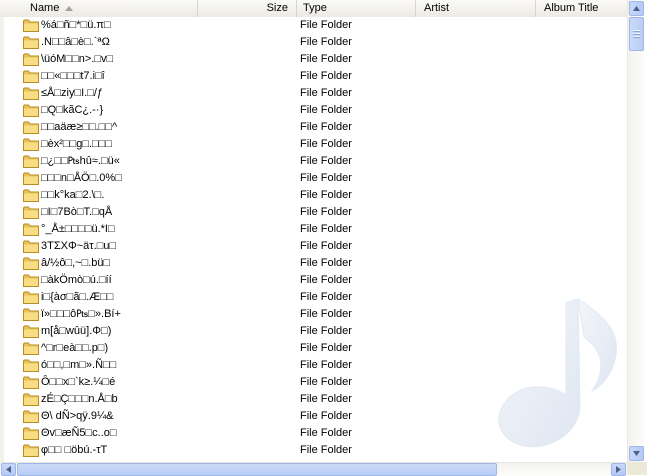 The width and height of the screenshot is (647, 476). I want to click on column-header-bar: Name Size Type Artist Album Title, so click(313, 9).